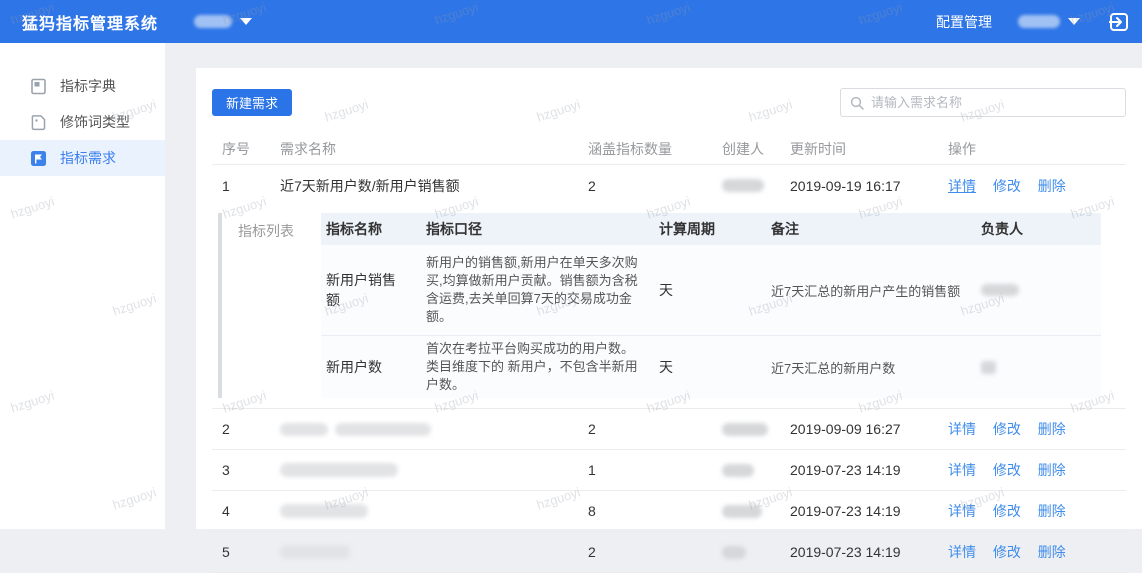  I want to click on redacted-username, so click(1039, 21).